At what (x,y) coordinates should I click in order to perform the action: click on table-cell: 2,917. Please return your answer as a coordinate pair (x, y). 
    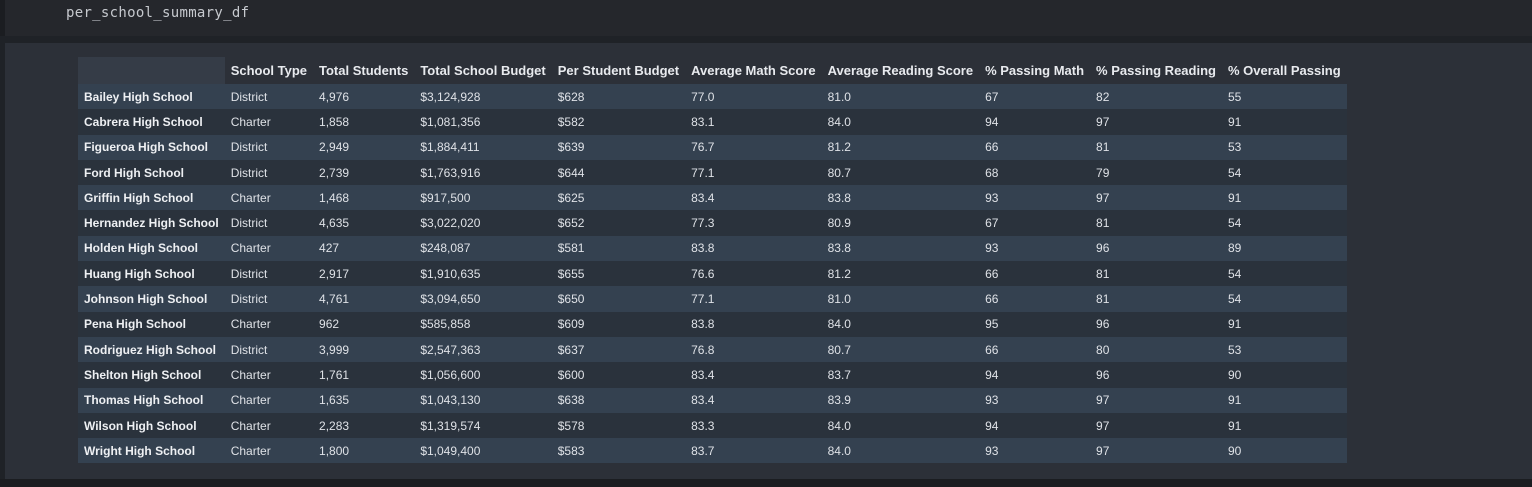
    Looking at the image, I should click on (334, 273).